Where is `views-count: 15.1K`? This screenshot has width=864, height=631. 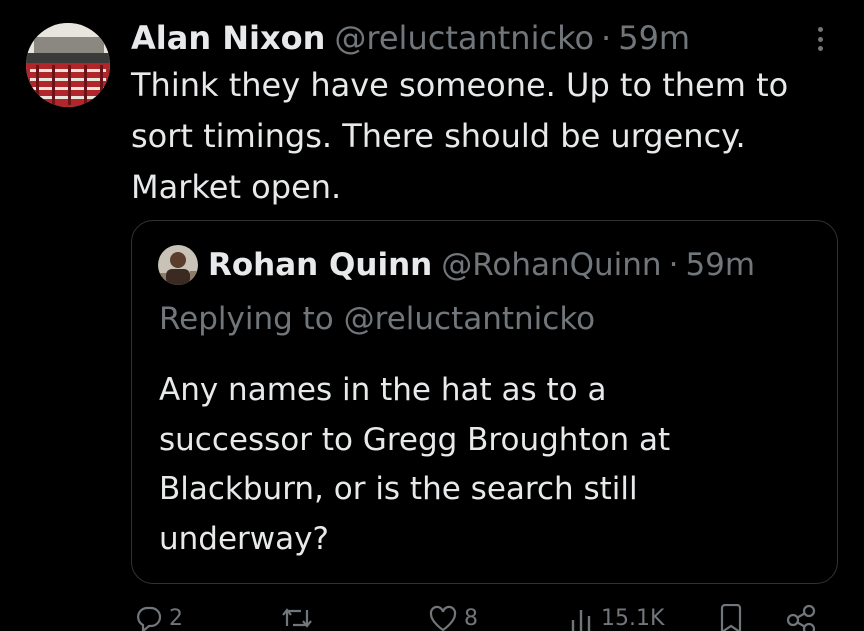 views-count: 15.1K is located at coordinates (633, 618).